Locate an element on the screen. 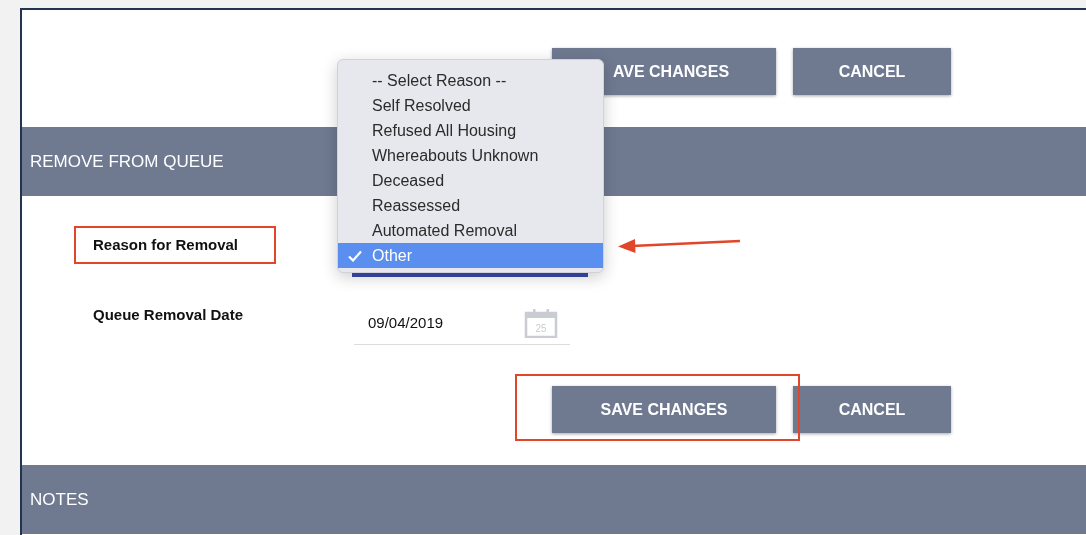 The height and width of the screenshot is (535, 1086). dropdown-option: Reassessed is located at coordinates (470, 205).